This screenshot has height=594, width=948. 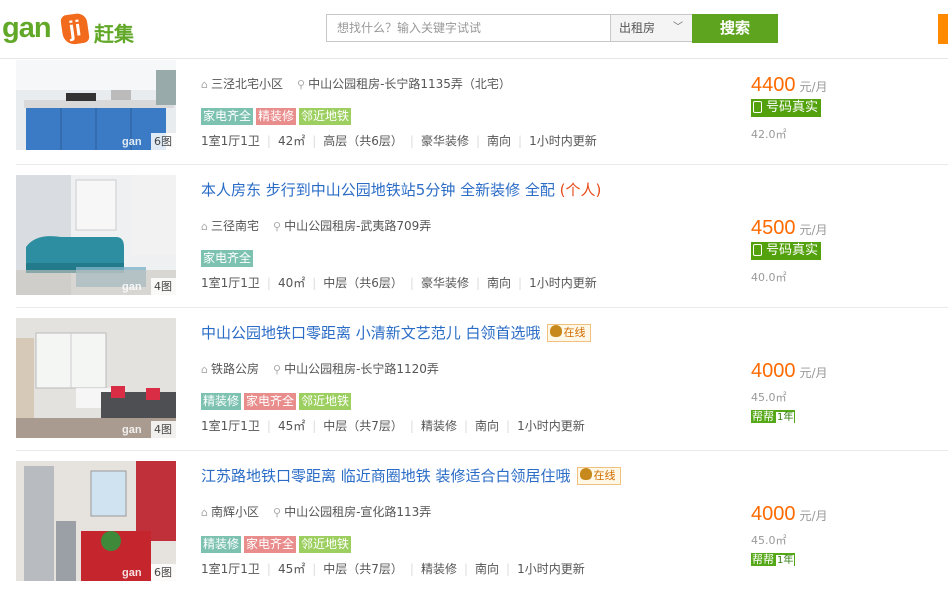 I want to click on community-name: 南辉小区, so click(x=235, y=512).